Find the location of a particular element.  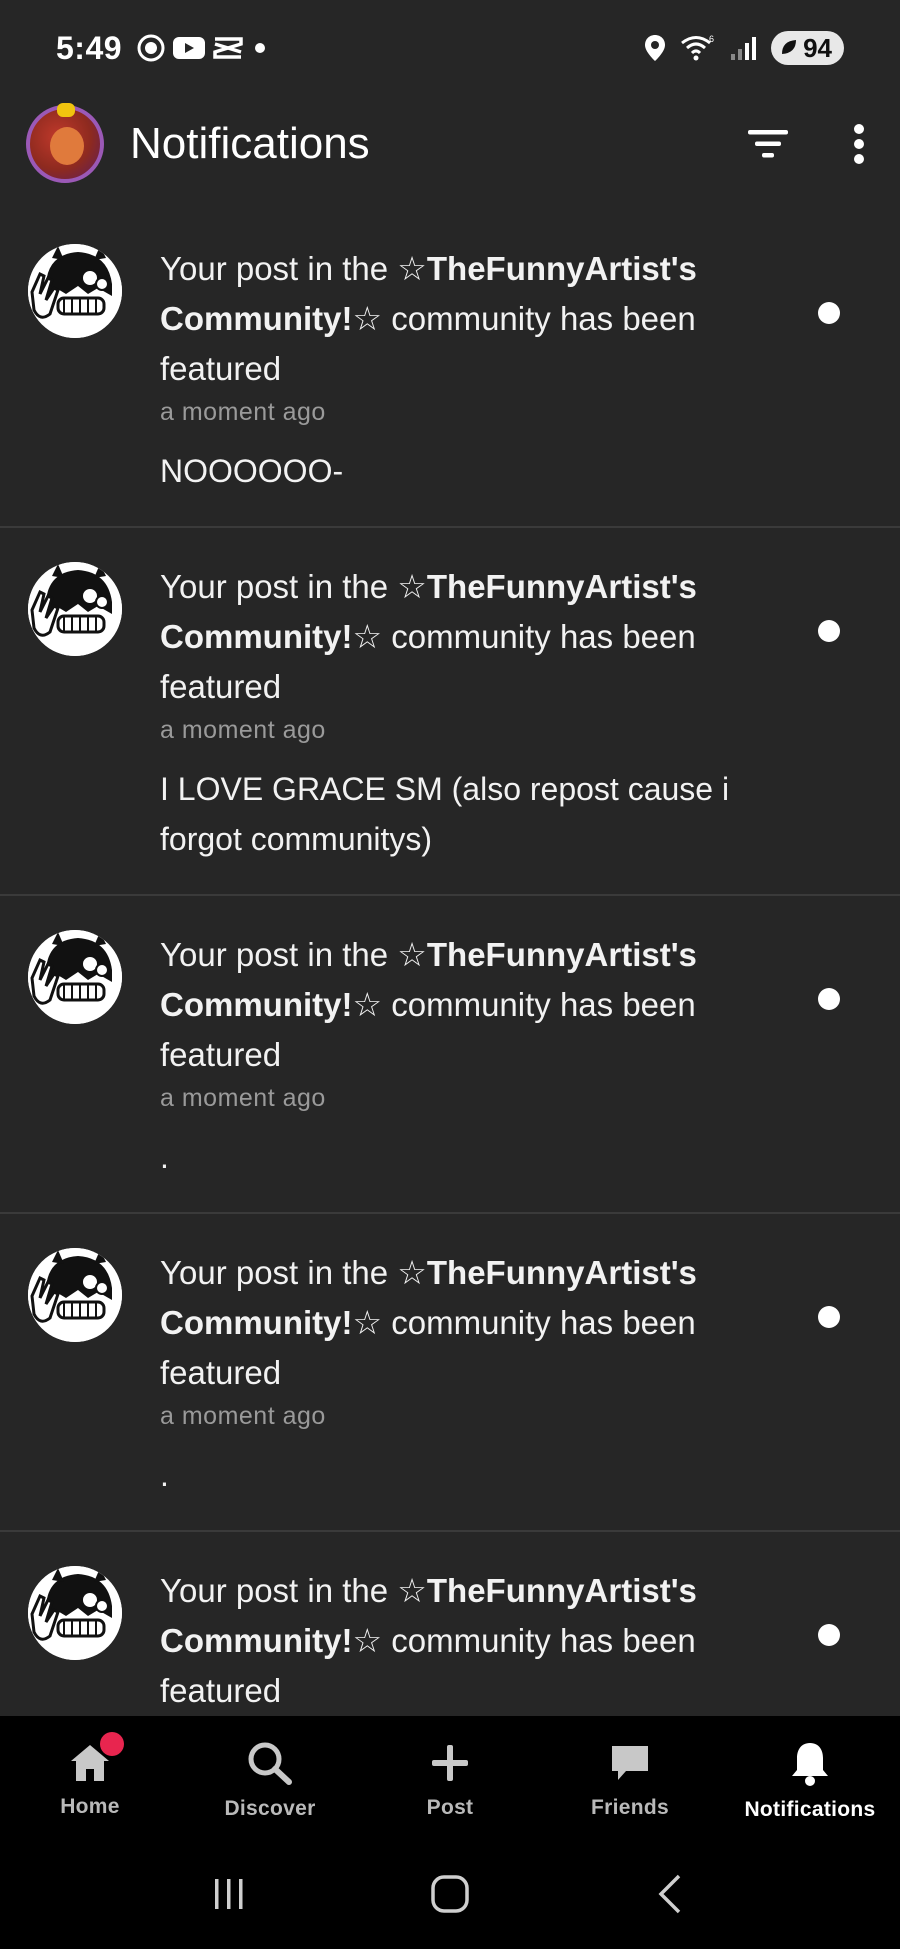

capcut-icon is located at coordinates (228, 48).